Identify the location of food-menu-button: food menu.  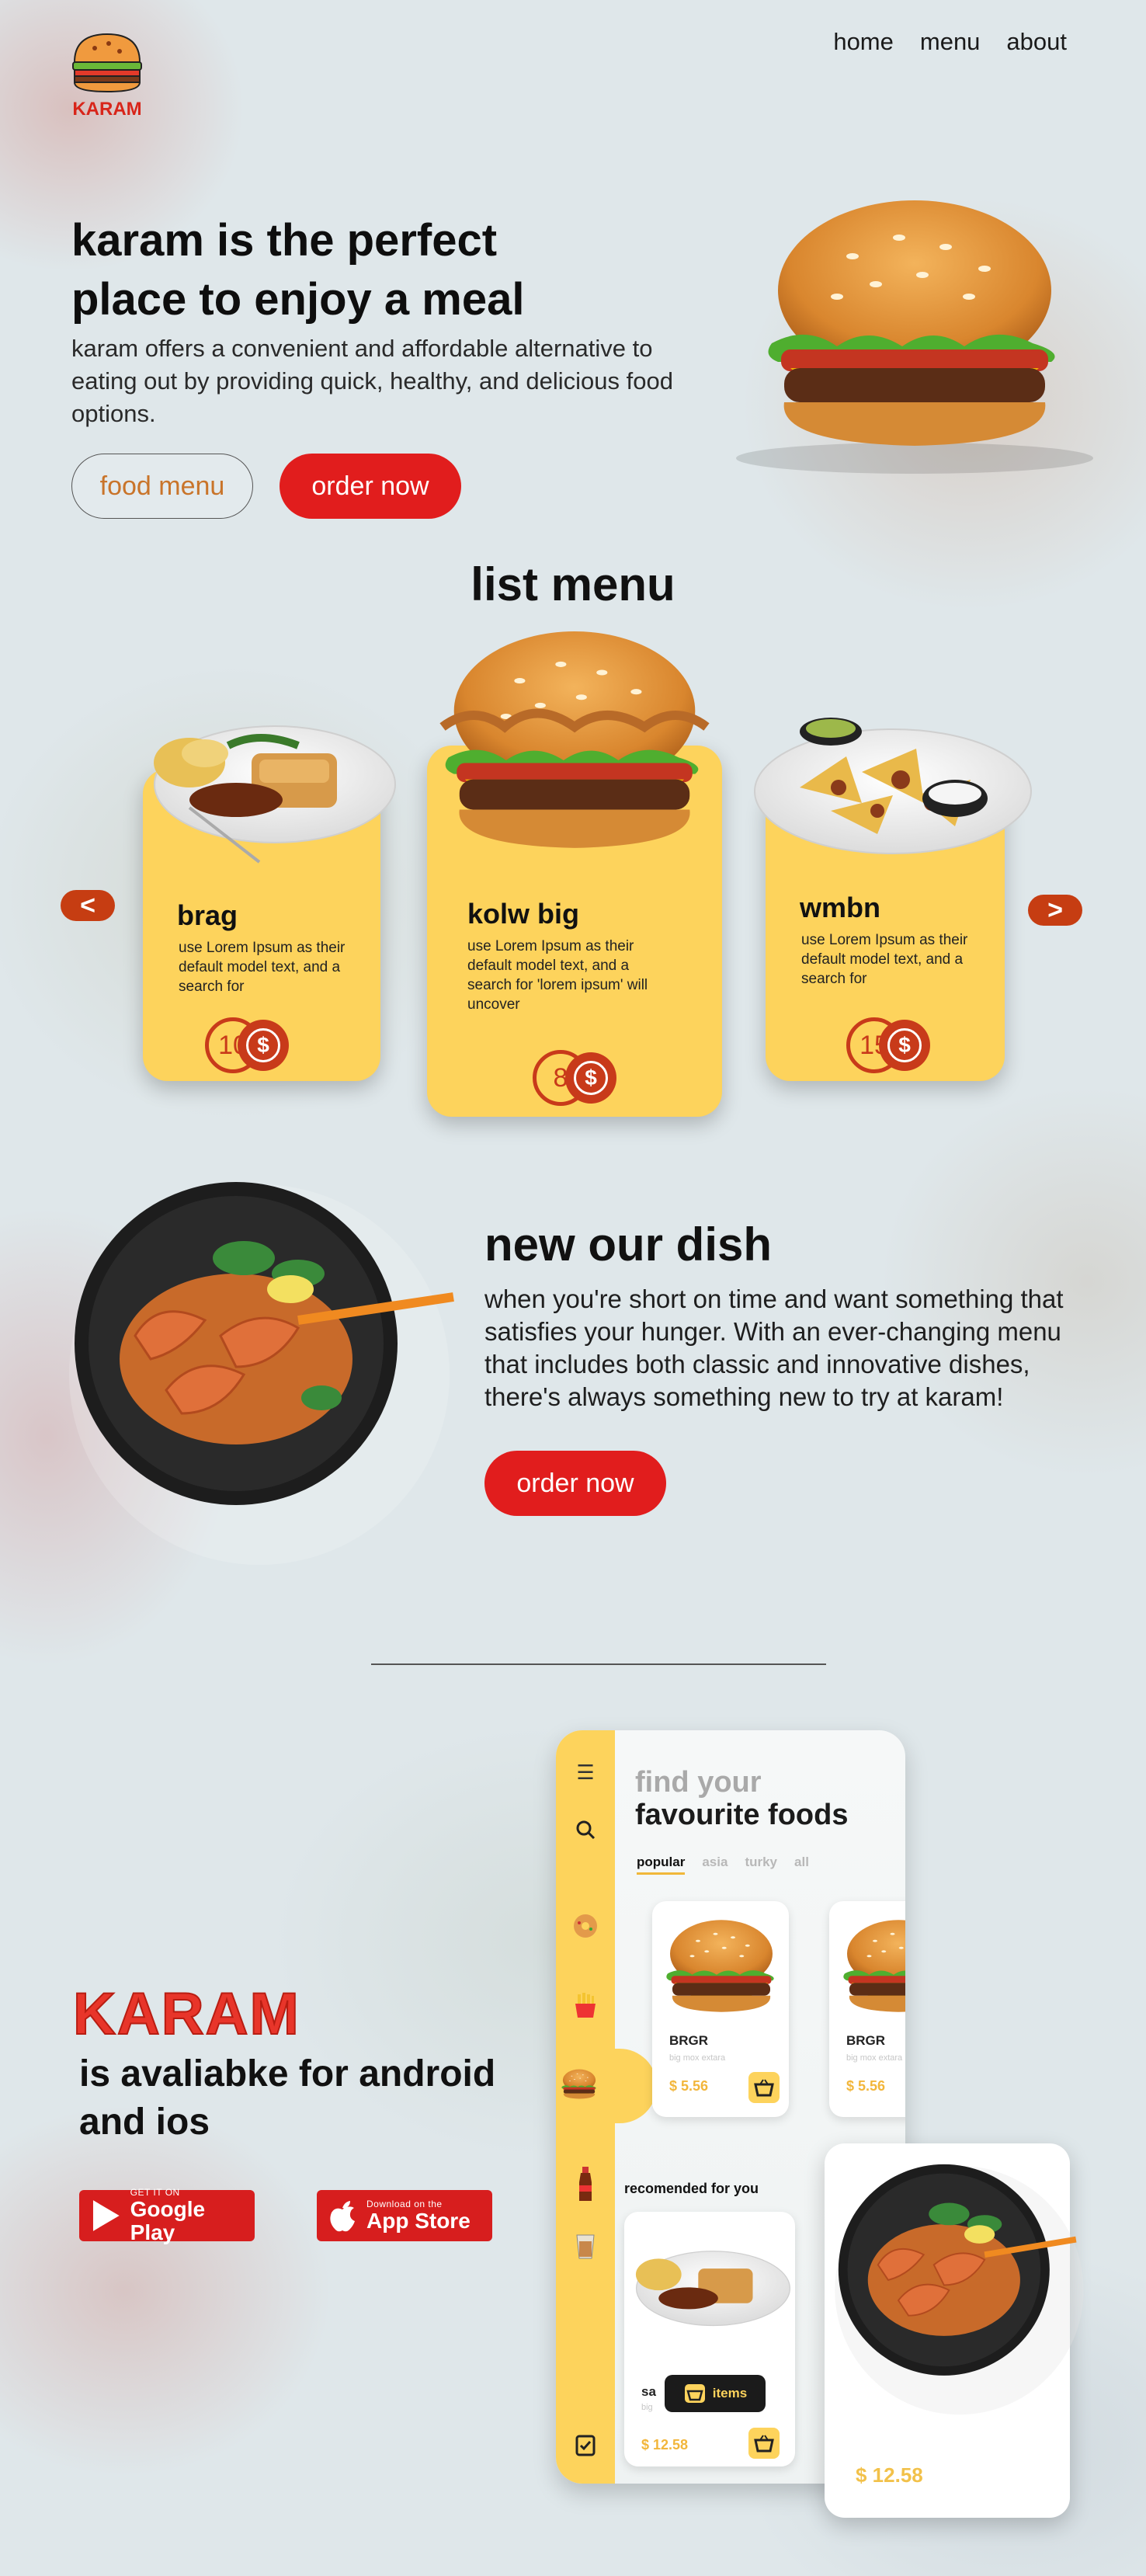
(162, 487).